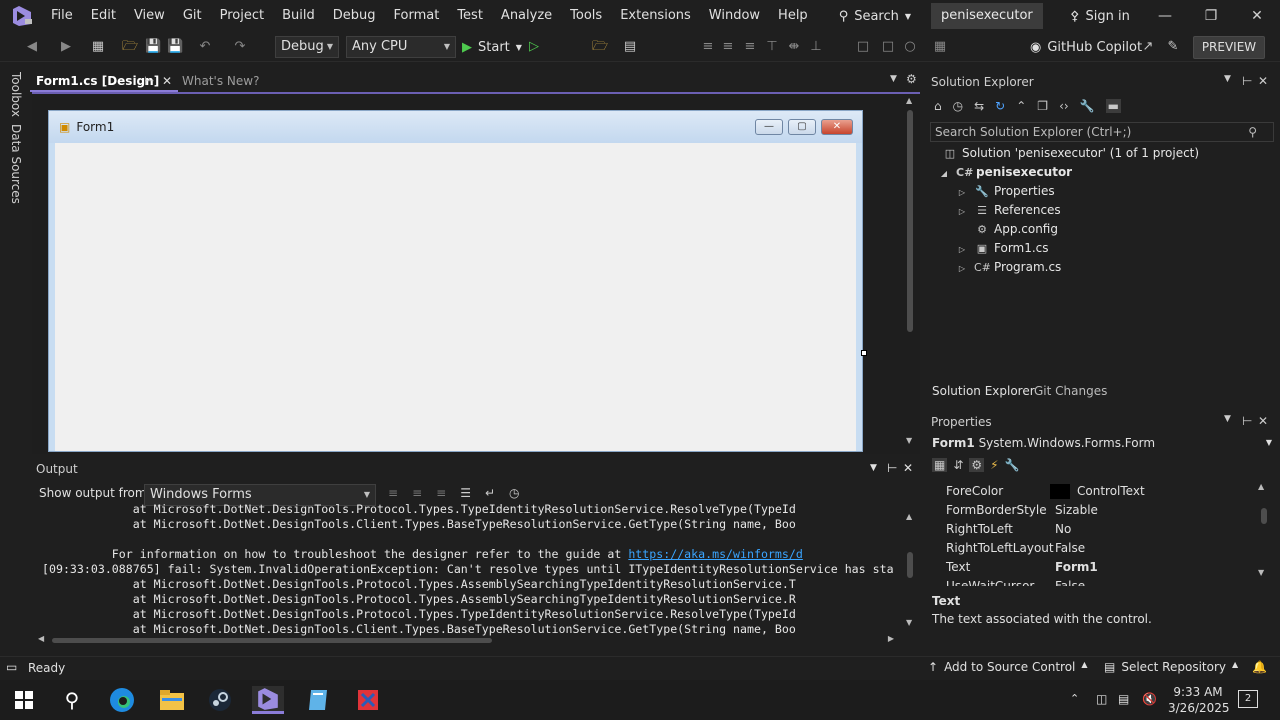 The height and width of the screenshot is (720, 1280). What do you see at coordinates (977, 465) in the screenshot?
I see `properties-view-icon: ⚙` at bounding box center [977, 465].